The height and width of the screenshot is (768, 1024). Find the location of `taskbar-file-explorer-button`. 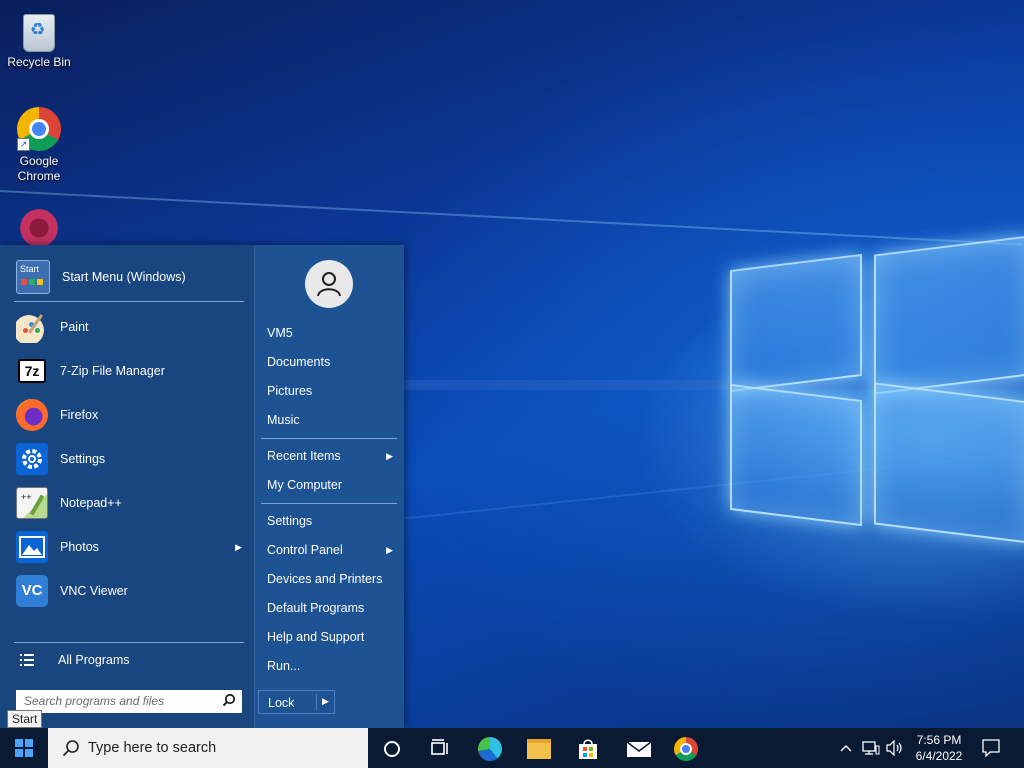

taskbar-file-explorer-button is located at coordinates (539, 748).